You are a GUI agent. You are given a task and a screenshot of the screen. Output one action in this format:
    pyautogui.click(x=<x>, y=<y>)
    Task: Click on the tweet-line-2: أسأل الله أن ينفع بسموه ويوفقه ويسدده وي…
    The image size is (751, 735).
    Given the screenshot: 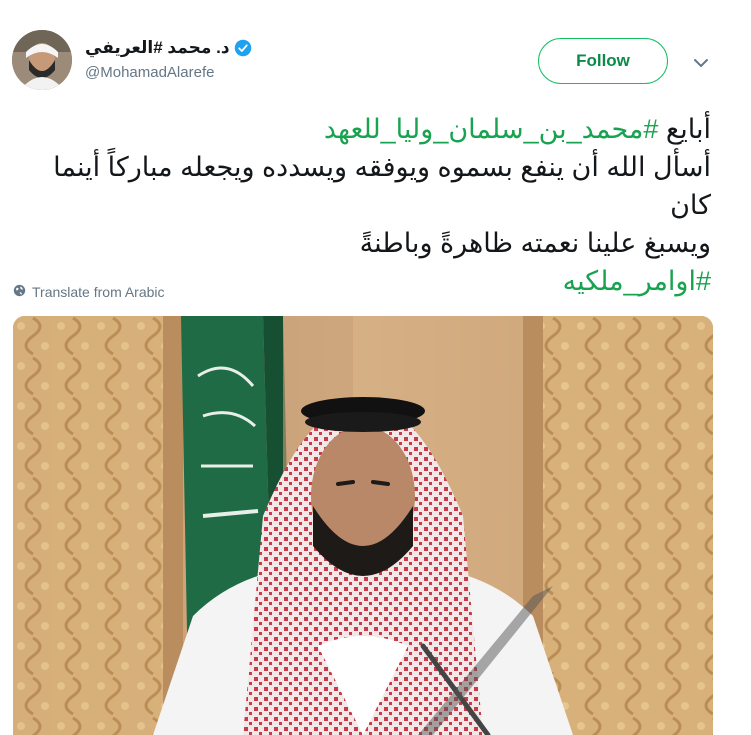 What is the action you would take?
    pyautogui.click(x=382, y=186)
    